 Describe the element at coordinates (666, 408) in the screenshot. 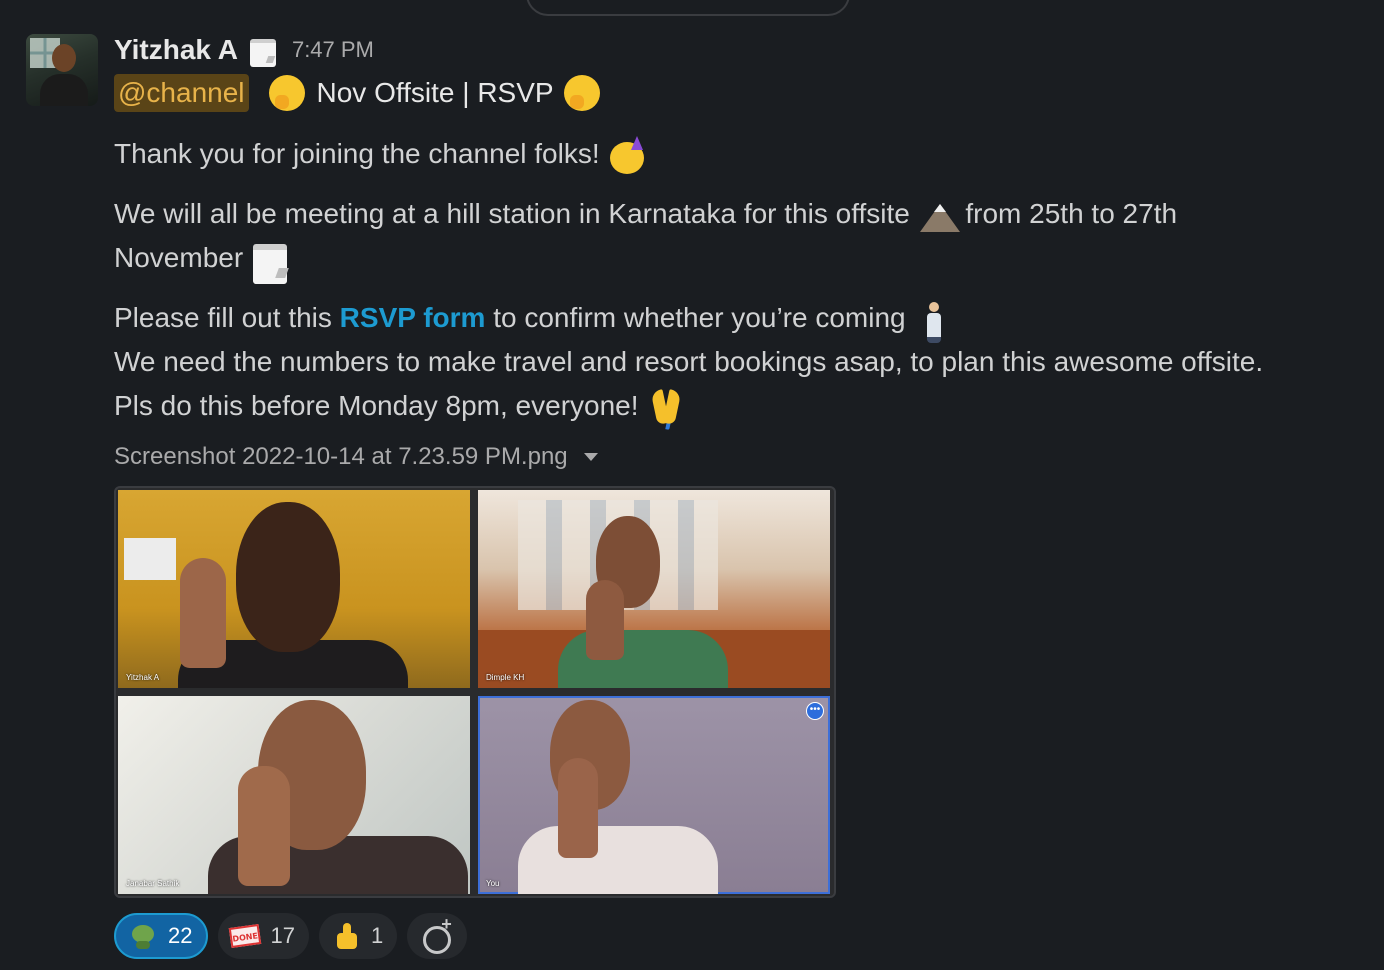

I see `folded-hands-icon` at that location.